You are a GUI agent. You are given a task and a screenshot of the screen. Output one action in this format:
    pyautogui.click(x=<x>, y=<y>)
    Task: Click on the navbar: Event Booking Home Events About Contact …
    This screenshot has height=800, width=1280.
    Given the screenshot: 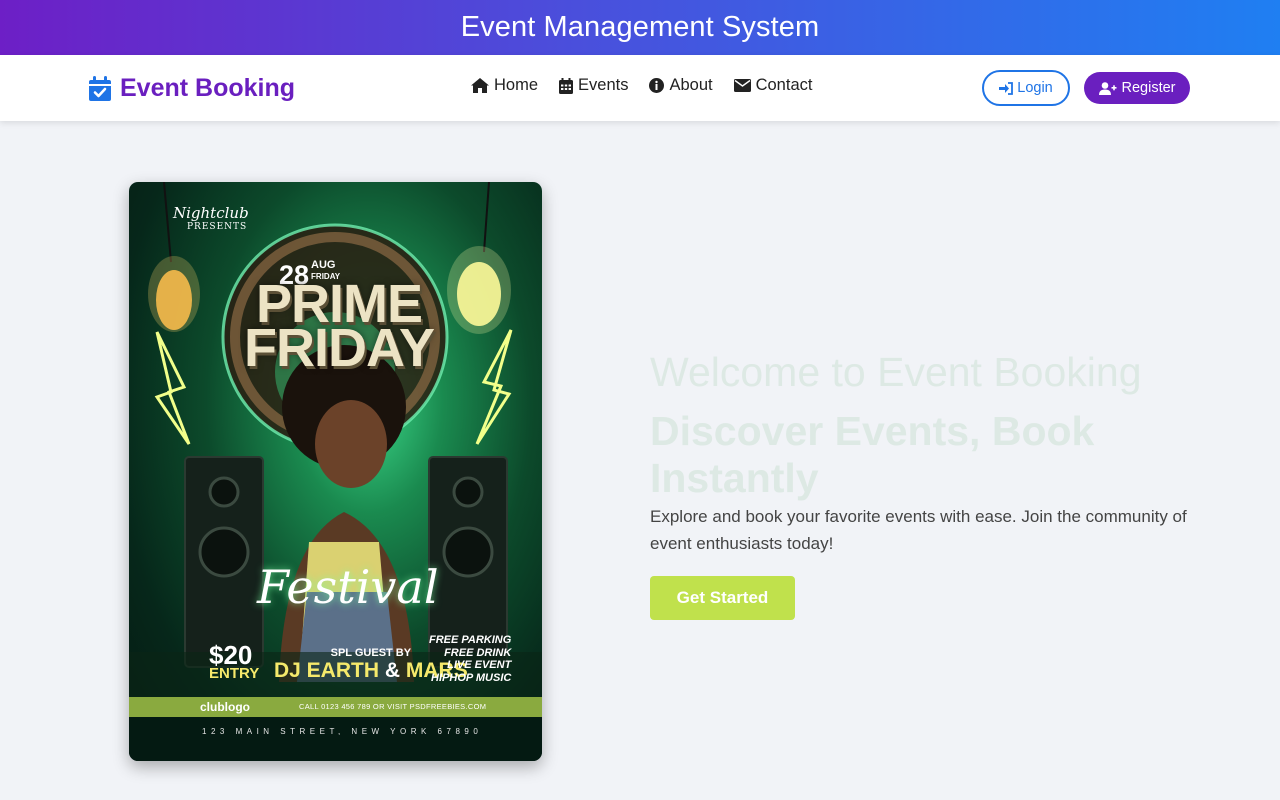 What is the action you would take?
    pyautogui.click(x=640, y=88)
    